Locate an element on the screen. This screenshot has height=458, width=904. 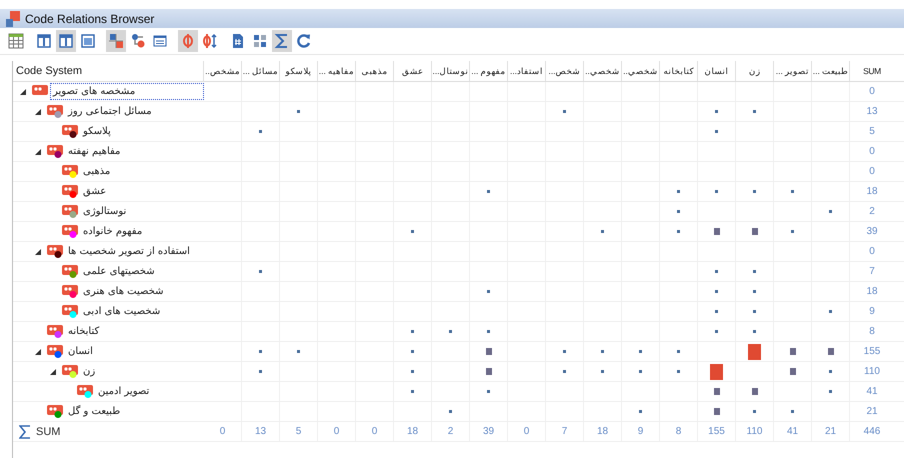
column-sum: 13 is located at coordinates (261, 431).